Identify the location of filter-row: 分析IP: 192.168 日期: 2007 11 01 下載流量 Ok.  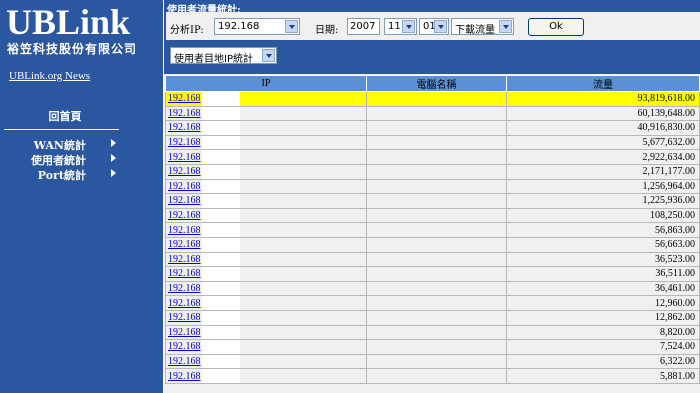
(433, 26).